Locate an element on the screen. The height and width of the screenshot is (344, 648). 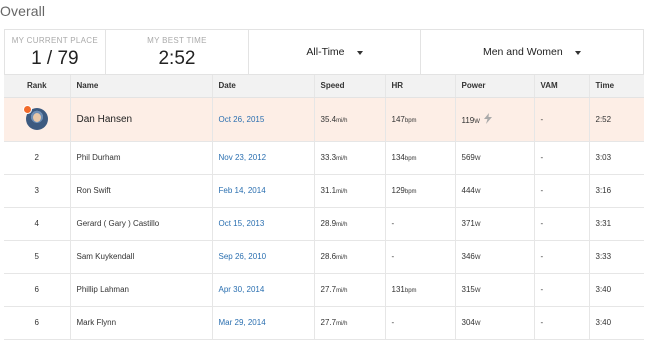
hr-cell: 147bpm is located at coordinates (419, 119).